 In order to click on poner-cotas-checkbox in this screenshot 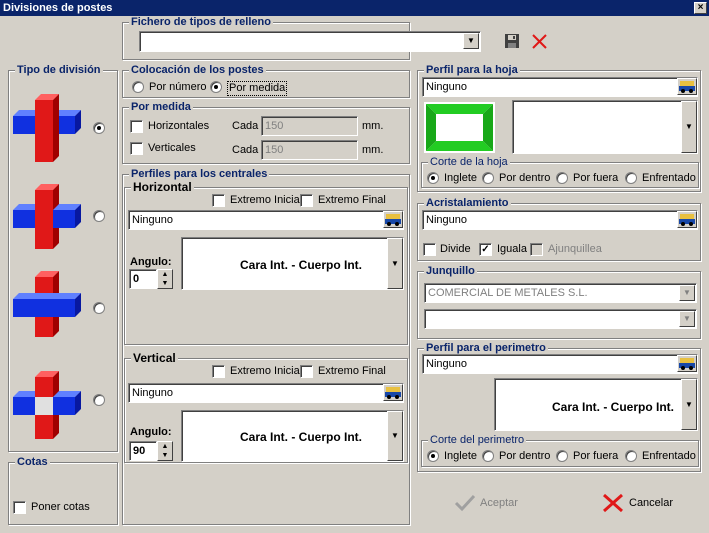, I will do `click(19, 507)`.